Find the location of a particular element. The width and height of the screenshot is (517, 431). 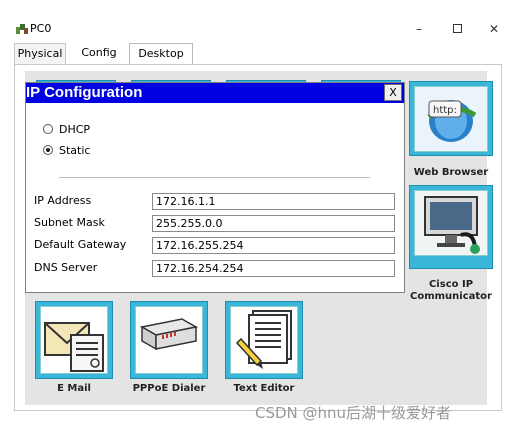

text-editor-icon-frame is located at coordinates (264, 340).